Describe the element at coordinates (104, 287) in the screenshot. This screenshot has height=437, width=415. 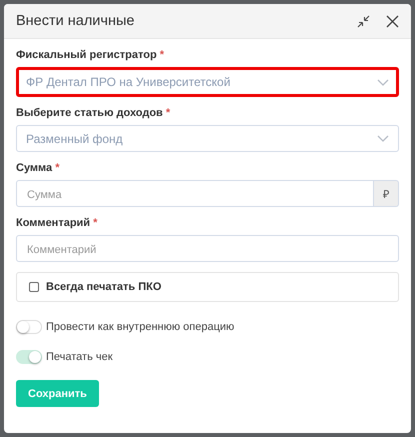
I see `checkbox-label: Всегда печатать ПКО` at that location.